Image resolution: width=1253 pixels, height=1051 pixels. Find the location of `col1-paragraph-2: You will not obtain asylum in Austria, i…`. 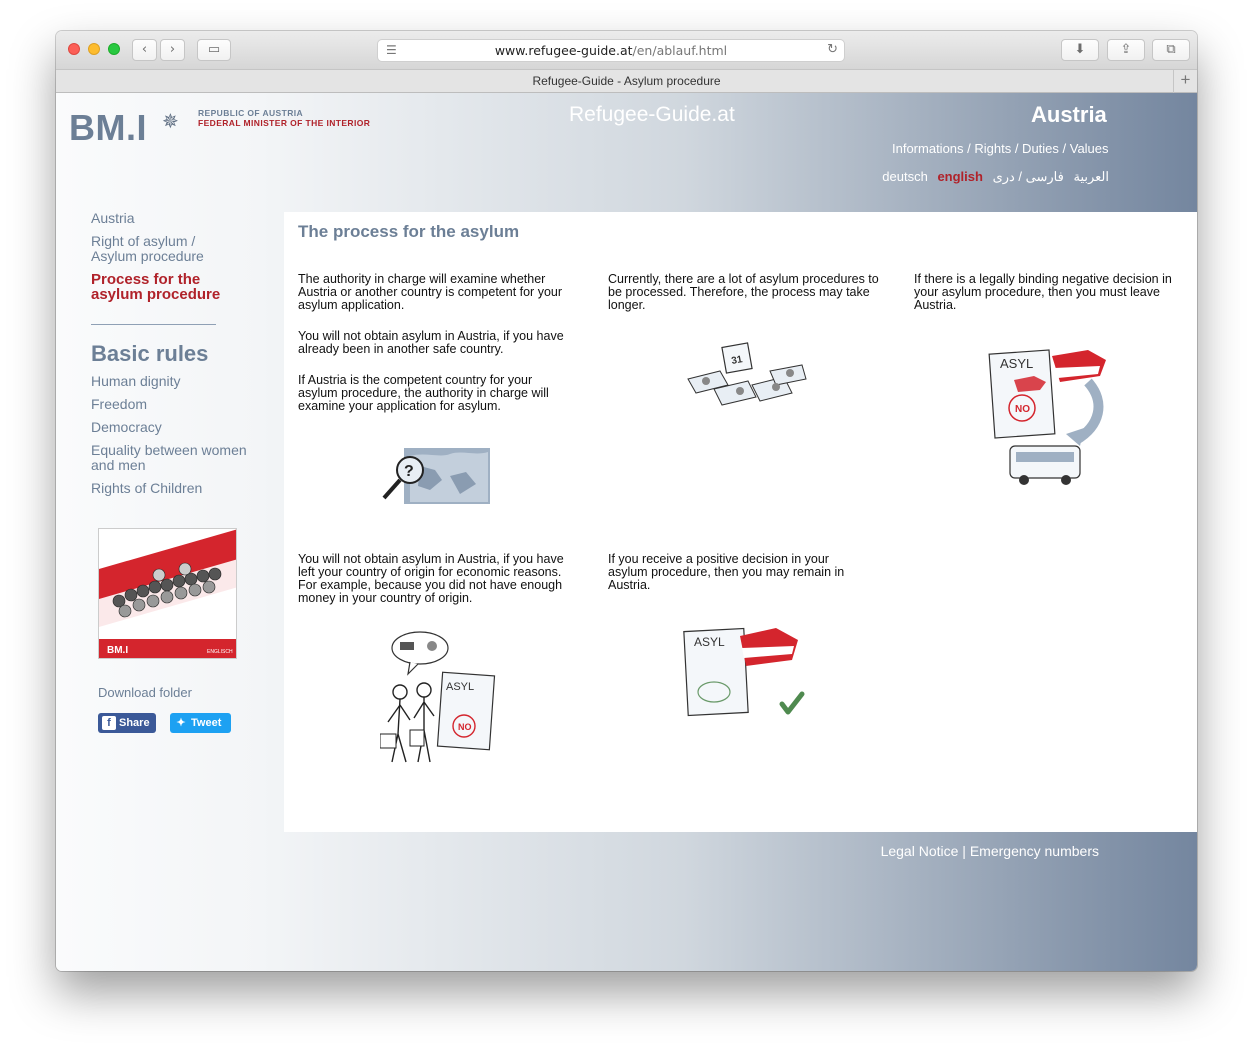

col1-paragraph-2: You will not obtain asylum in Austria, i… is located at coordinates (431, 342).